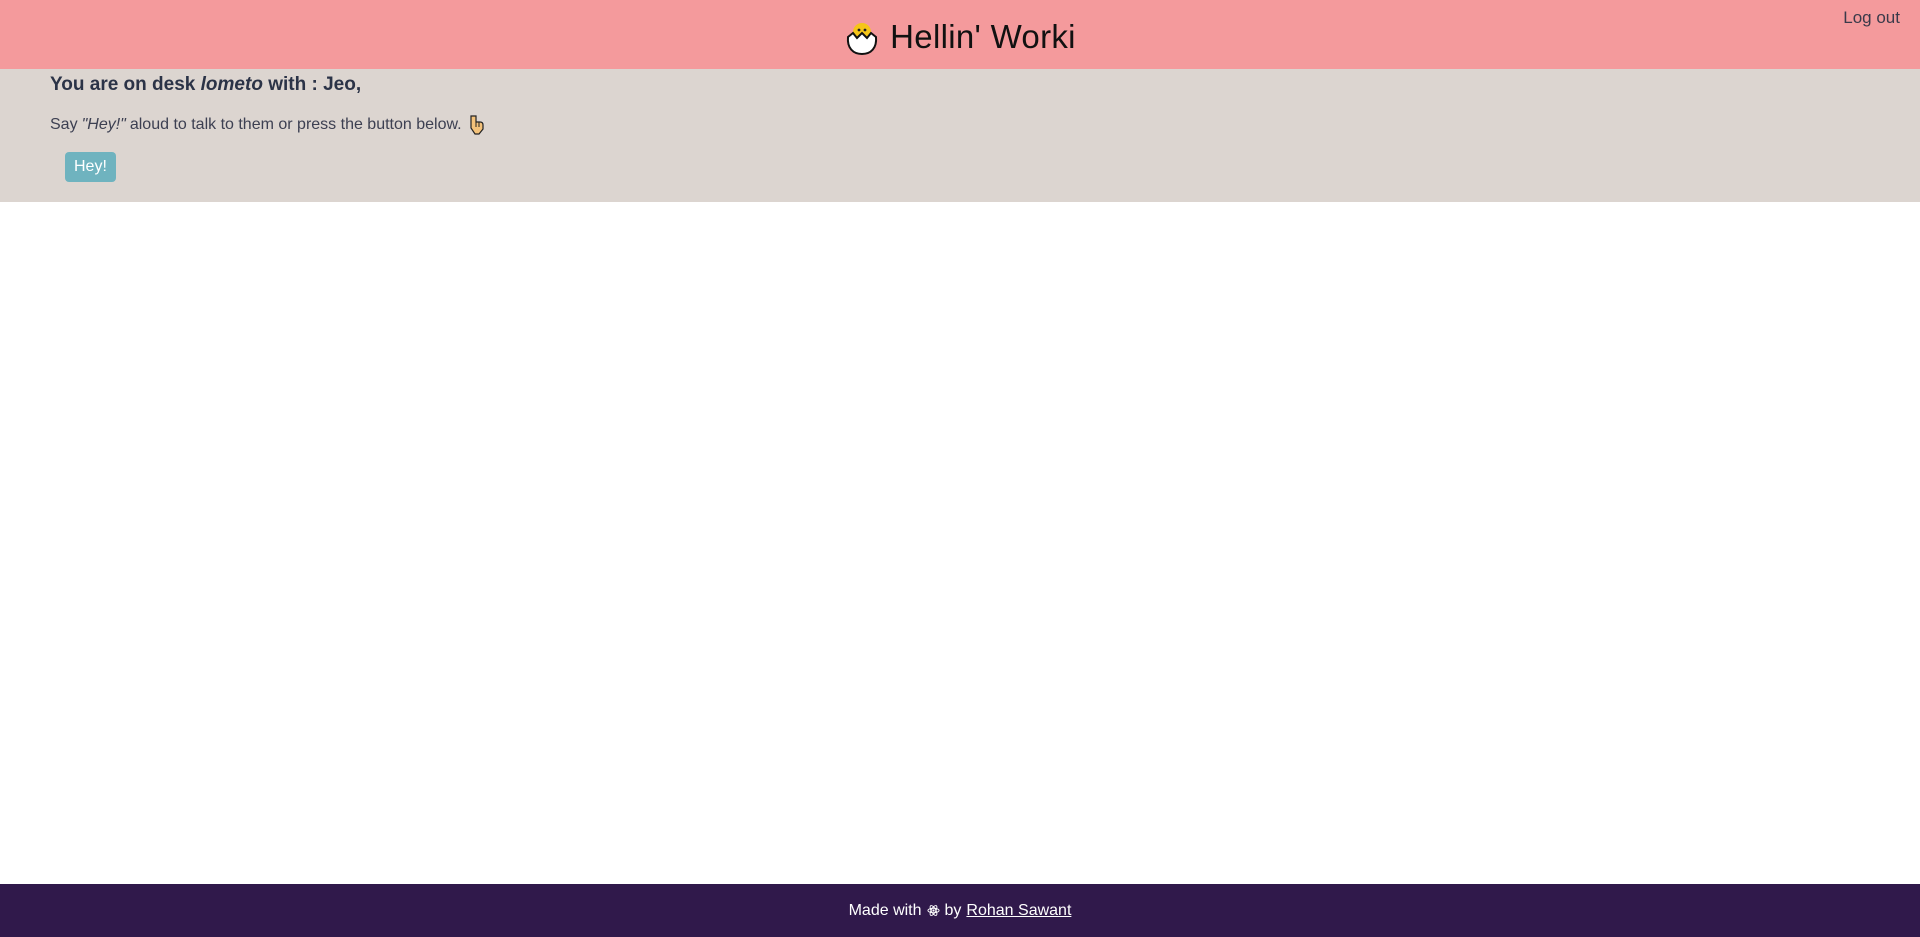  What do you see at coordinates (983, 36) in the screenshot?
I see `app-title: Hellin' Worki` at bounding box center [983, 36].